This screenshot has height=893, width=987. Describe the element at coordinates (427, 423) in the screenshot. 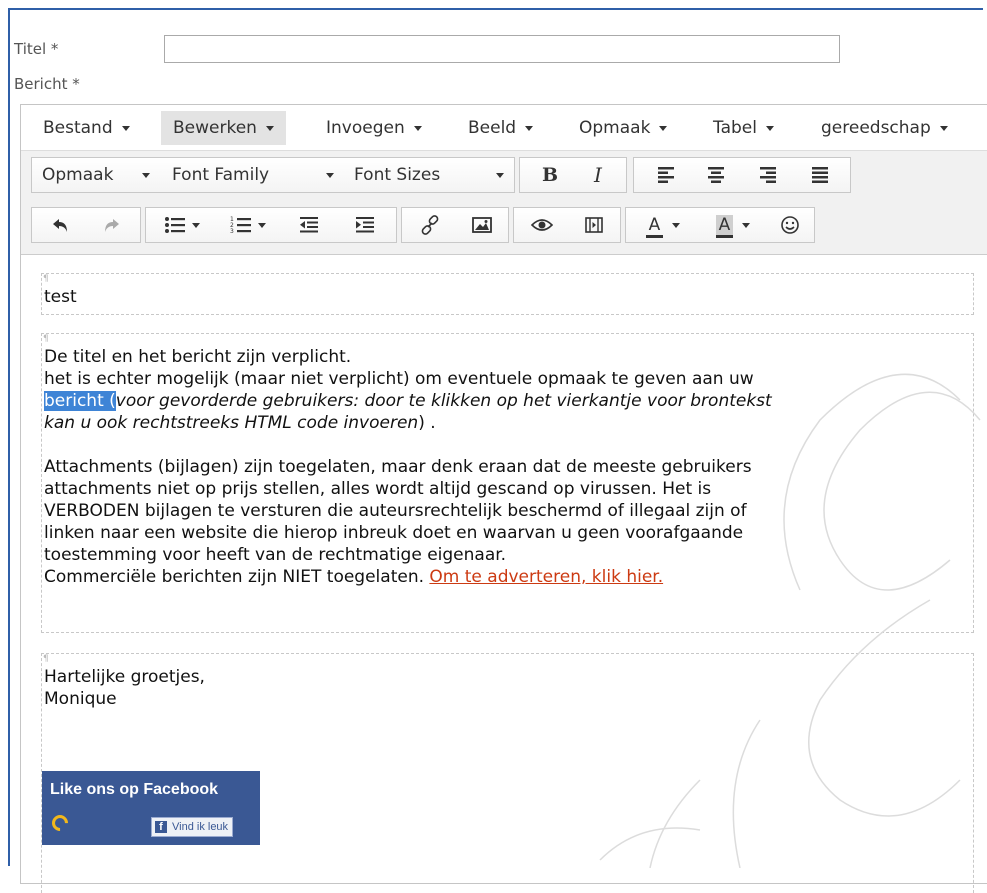

I see `notice-tail: ) .` at that location.